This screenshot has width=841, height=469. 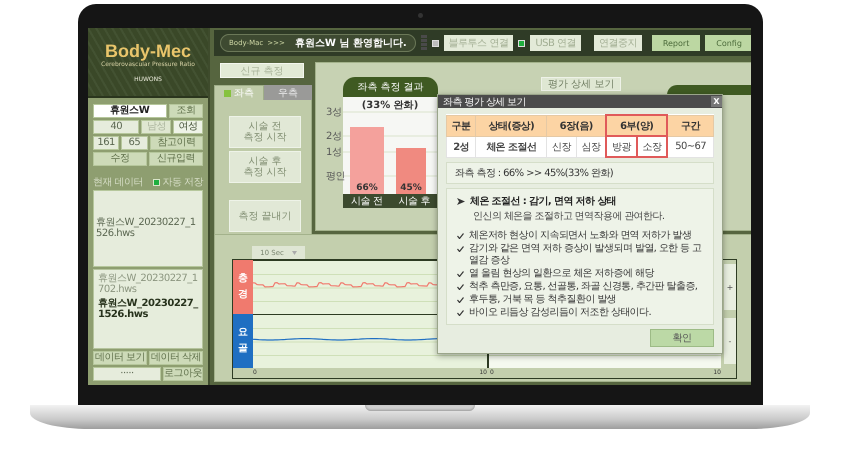 I want to click on grip-icon, so click(x=423, y=43).